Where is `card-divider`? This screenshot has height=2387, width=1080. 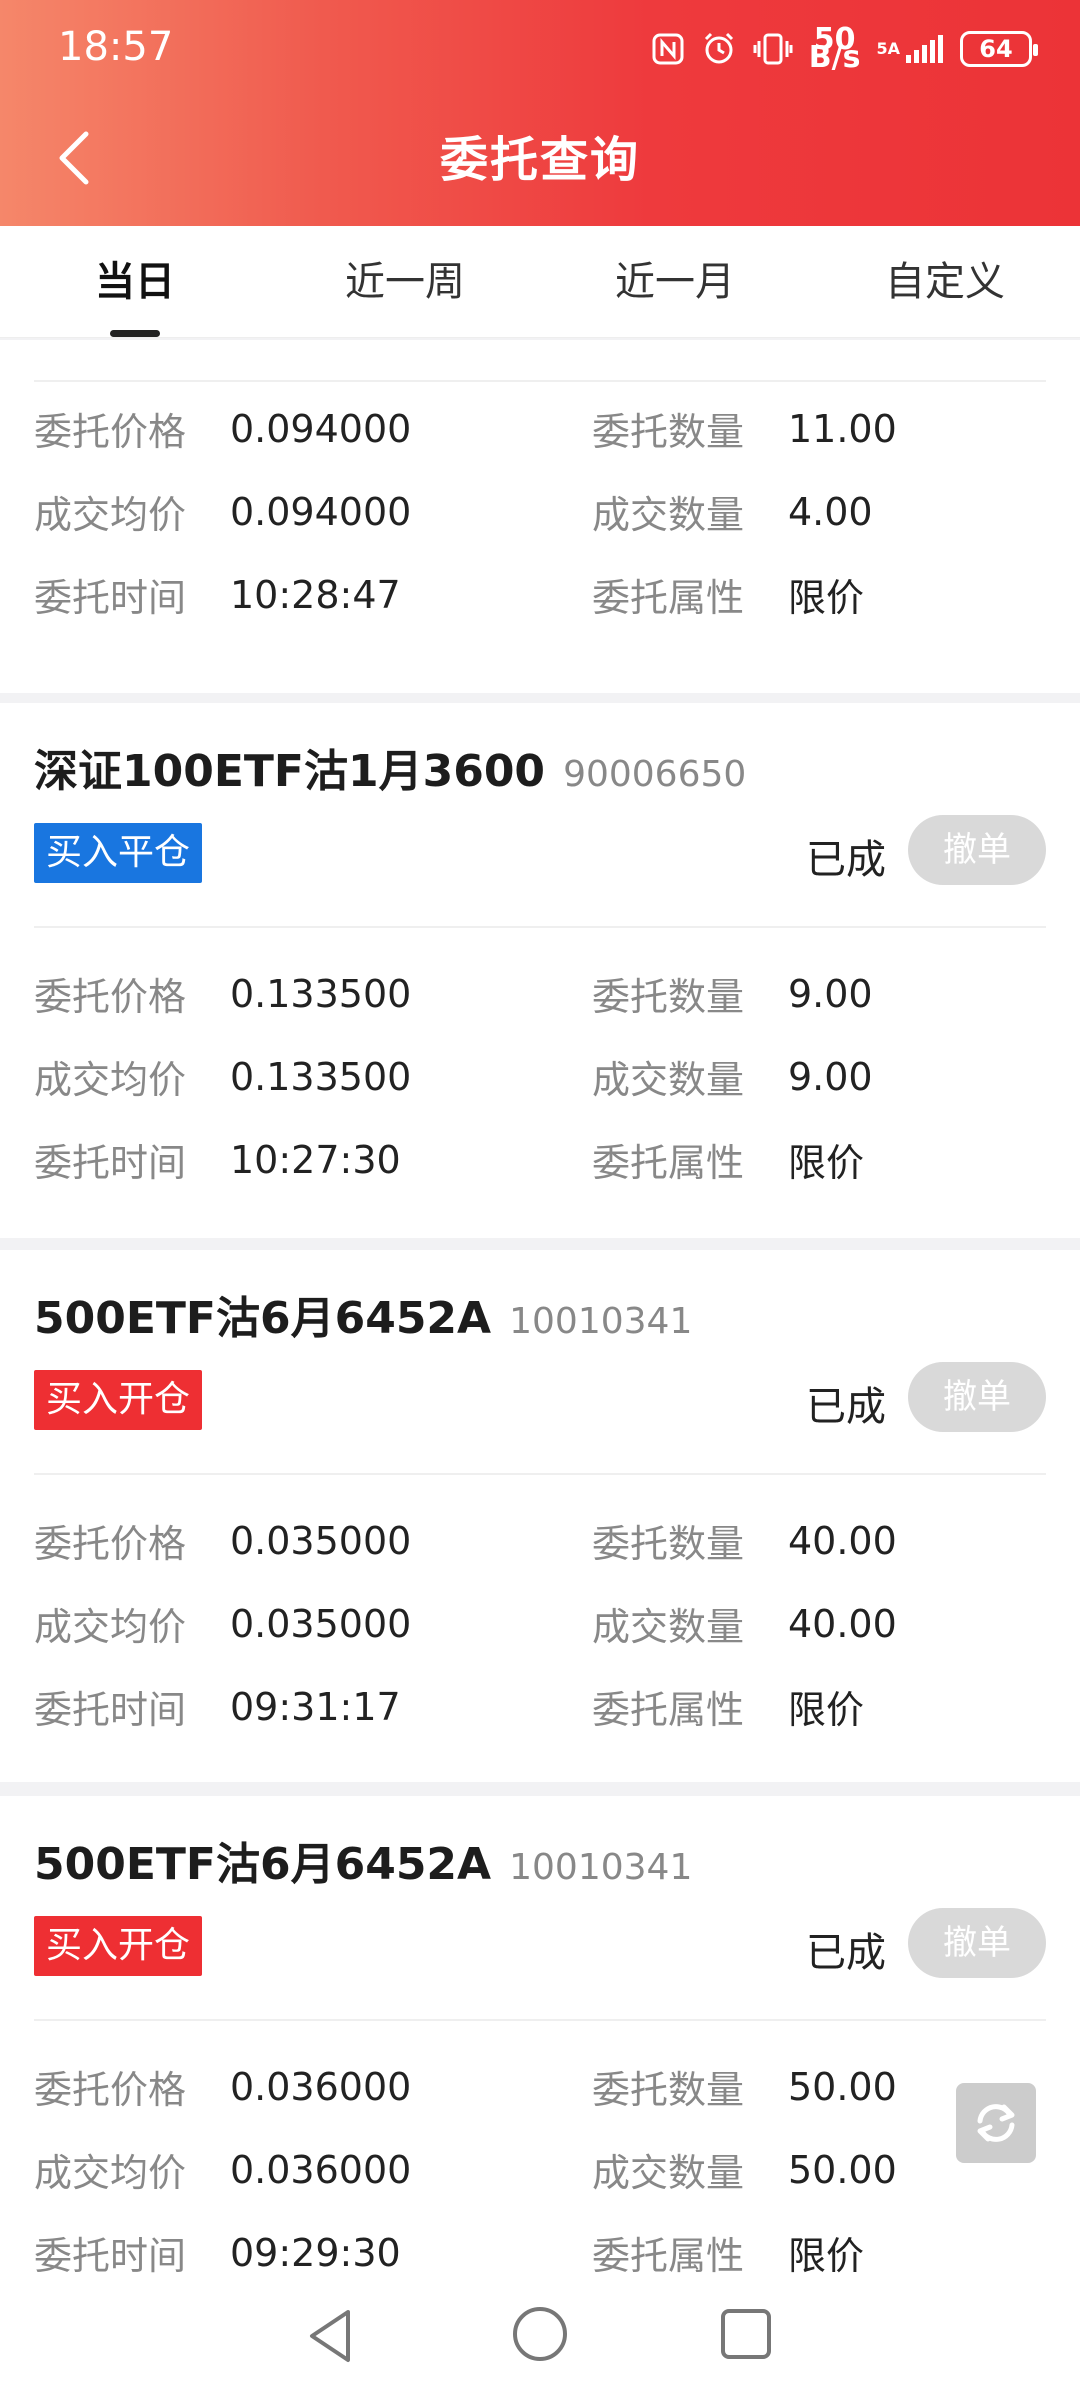 card-divider is located at coordinates (540, 381).